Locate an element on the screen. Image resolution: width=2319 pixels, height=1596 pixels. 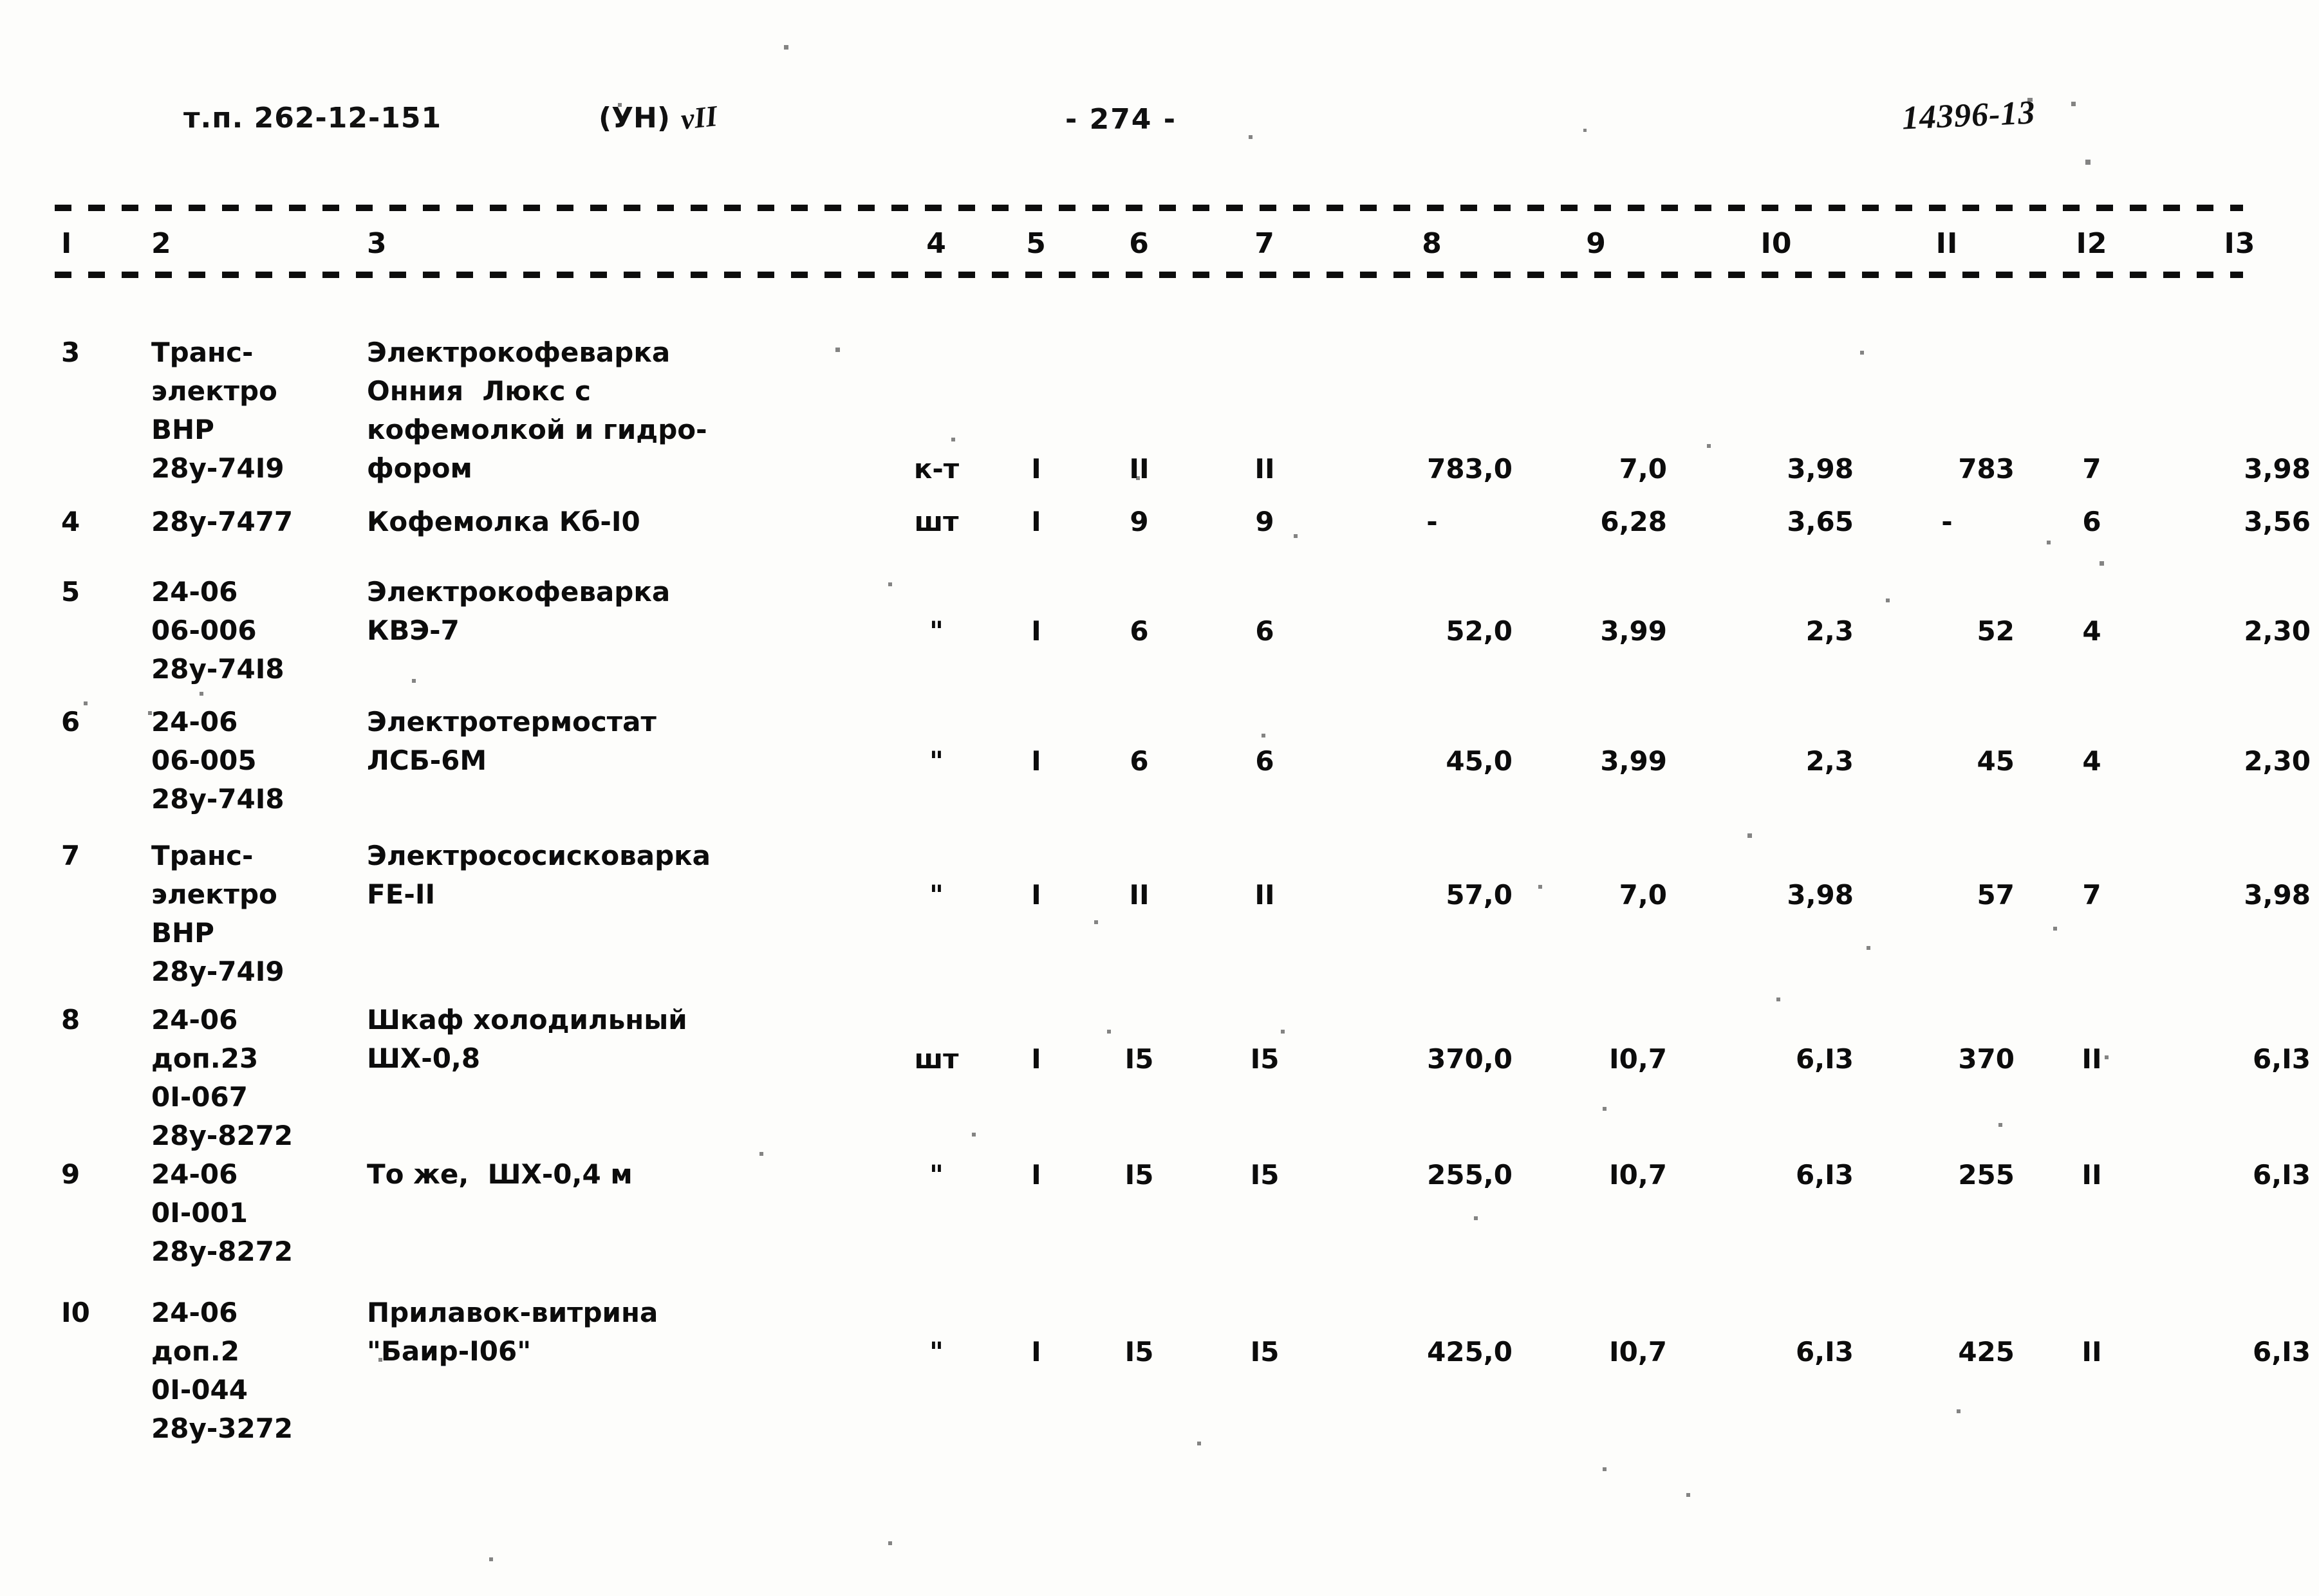
row-col-11: 370 is located at coordinates (1986, 1059).